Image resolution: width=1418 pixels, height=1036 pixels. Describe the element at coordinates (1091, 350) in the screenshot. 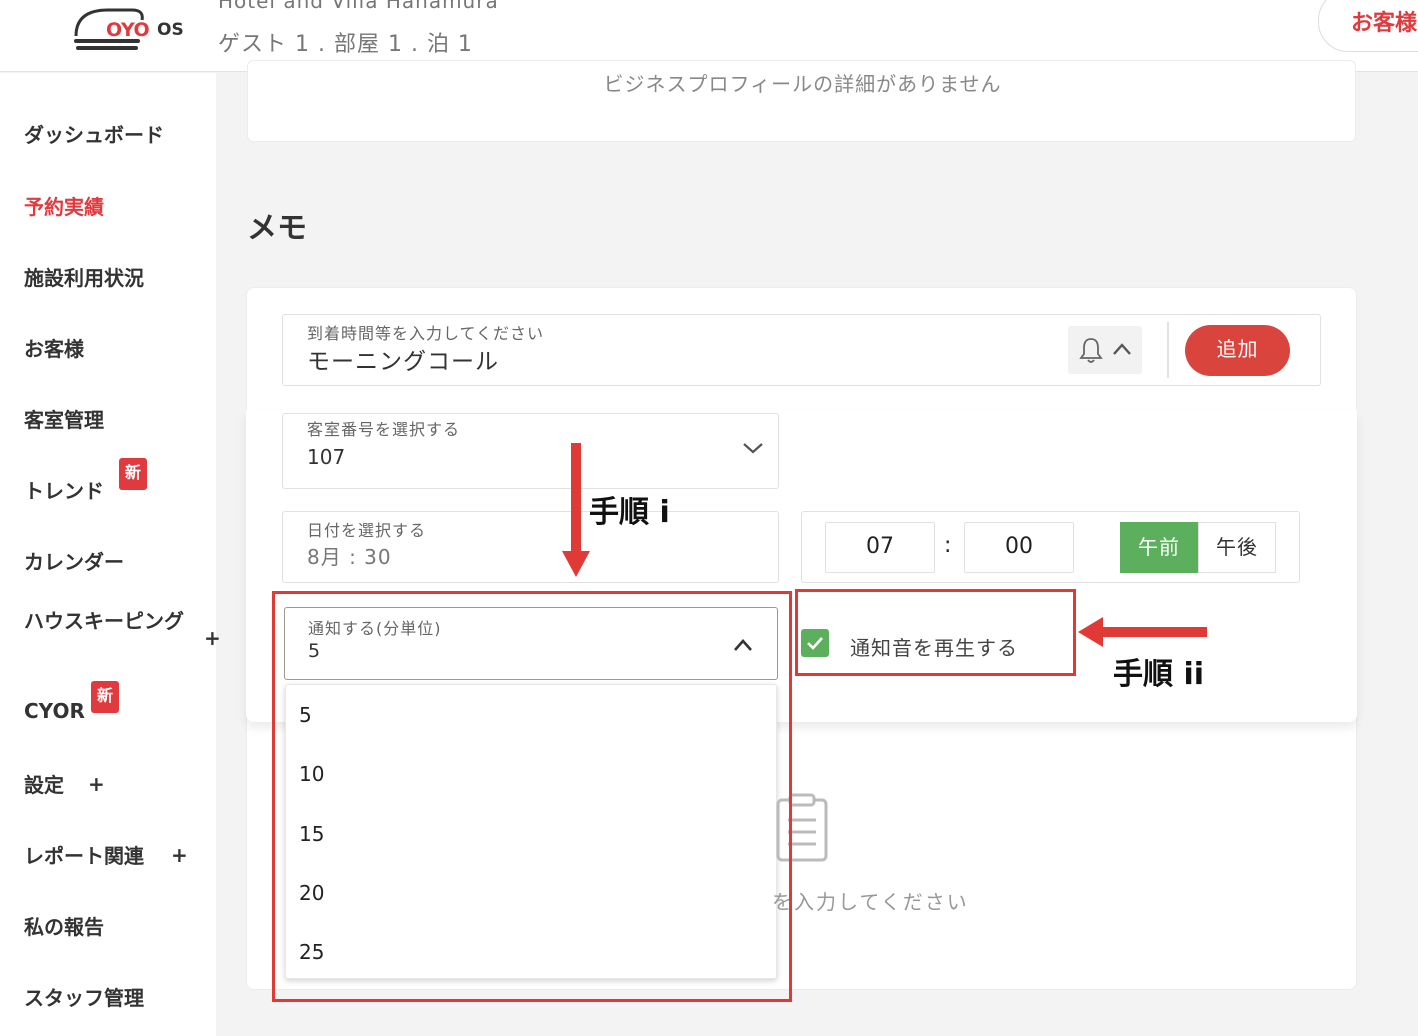

I see `bell-icon` at that location.